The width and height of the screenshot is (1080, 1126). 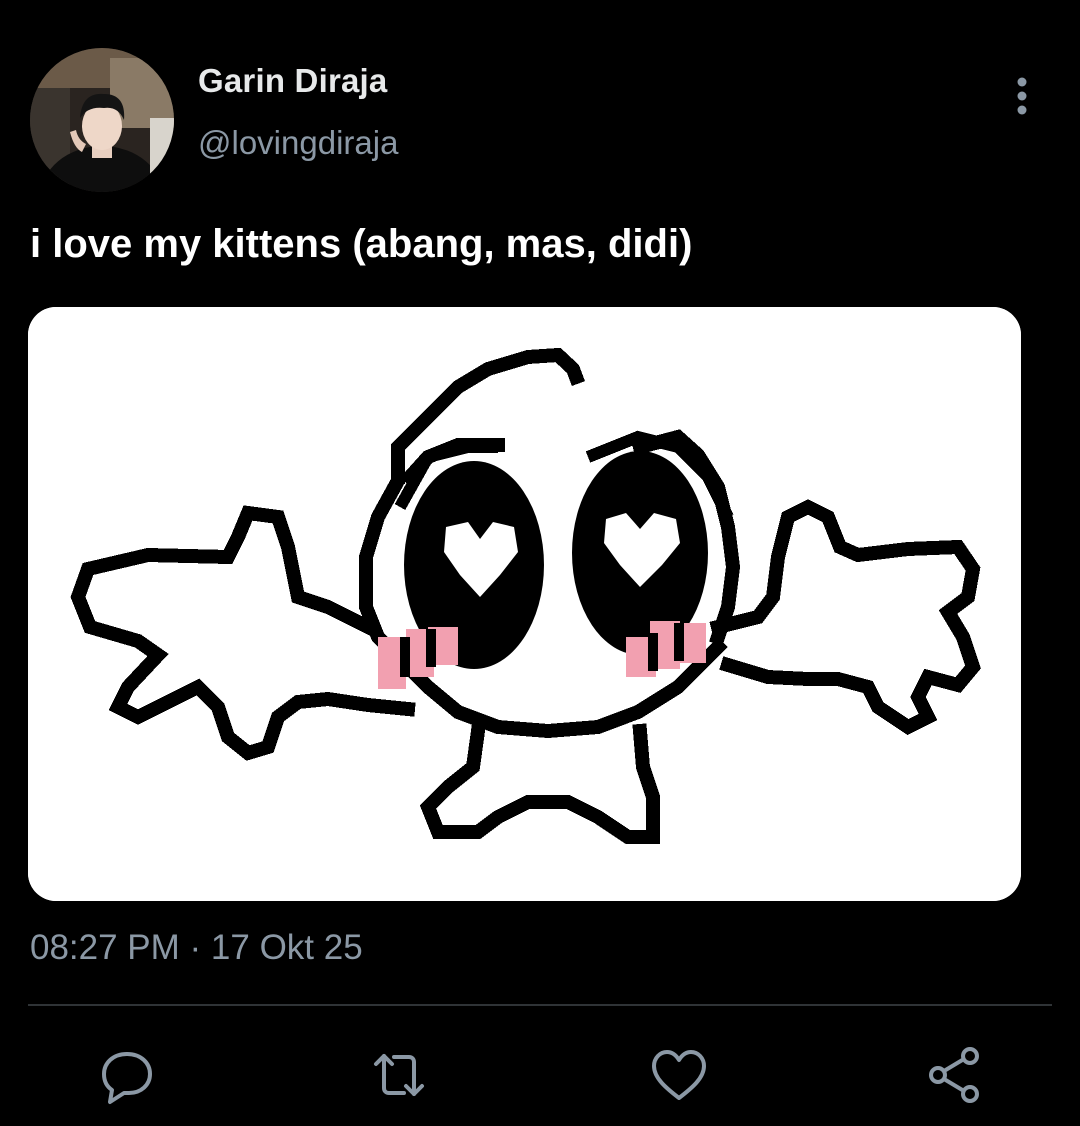 I want to click on retweet-icon, so click(x=399, y=1075).